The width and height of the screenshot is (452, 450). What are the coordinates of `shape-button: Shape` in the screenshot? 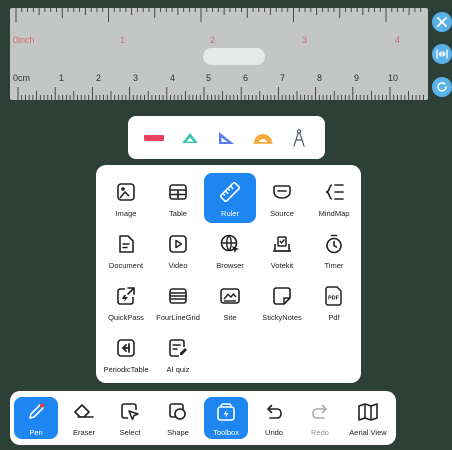 It's located at (178, 418).